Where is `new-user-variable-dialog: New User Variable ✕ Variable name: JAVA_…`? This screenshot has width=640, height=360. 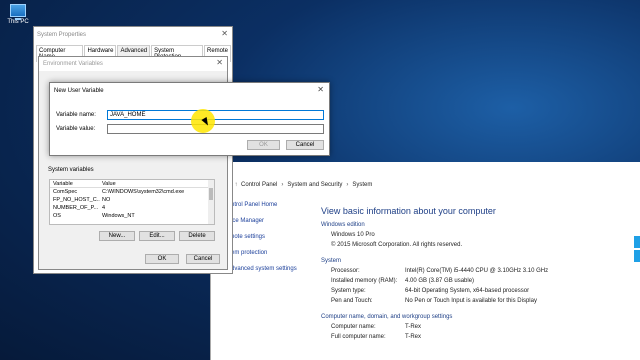 new-user-variable-dialog: New User Variable ✕ Variable name: JAVA_… is located at coordinates (189, 119).